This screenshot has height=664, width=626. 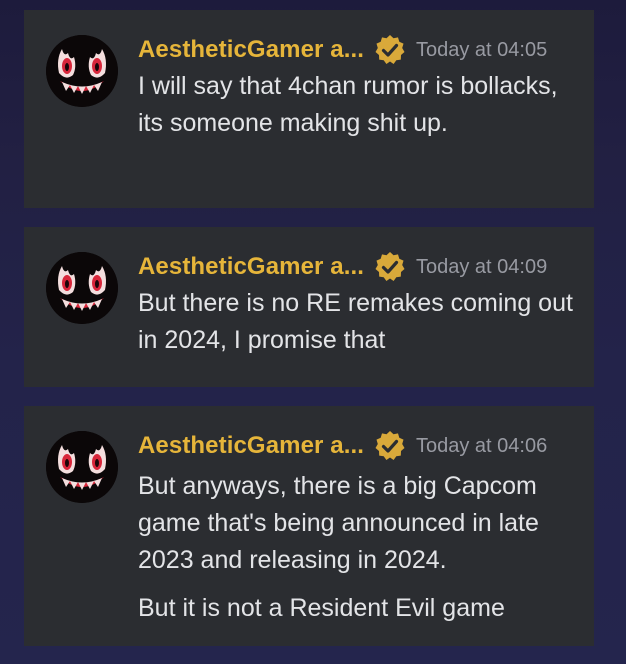 I want to click on message-text: But it is not a Resident Evil game, so click(x=321, y=608).